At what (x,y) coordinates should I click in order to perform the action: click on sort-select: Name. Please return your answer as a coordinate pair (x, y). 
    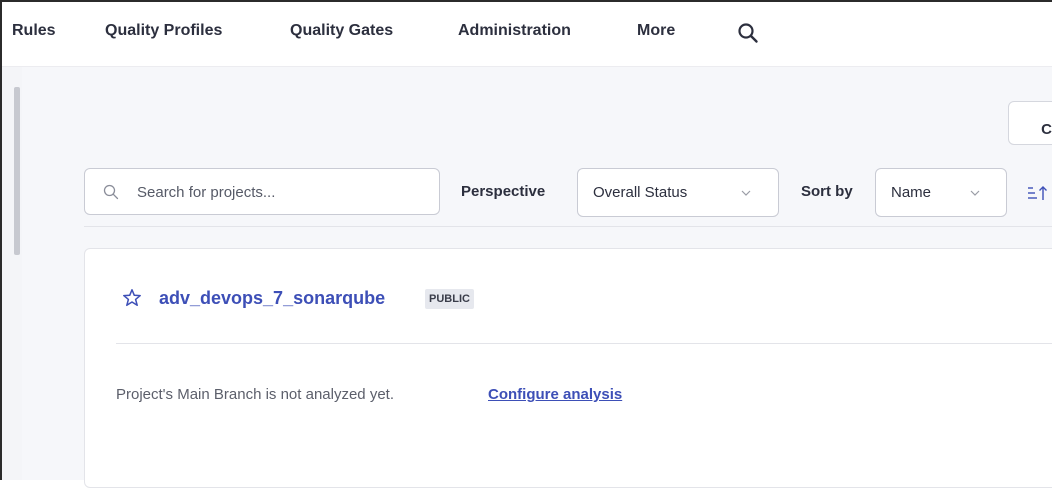
    Looking at the image, I should click on (941, 192).